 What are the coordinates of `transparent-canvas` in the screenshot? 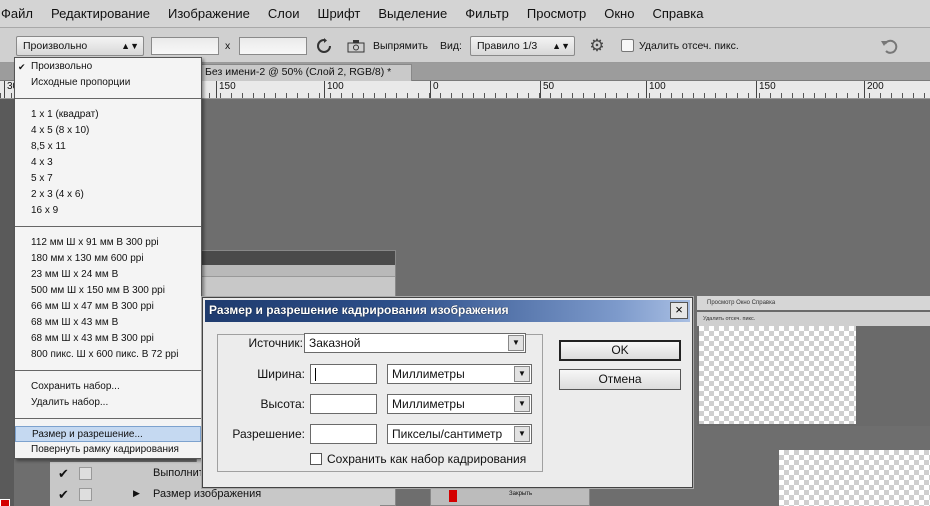 It's located at (854, 478).